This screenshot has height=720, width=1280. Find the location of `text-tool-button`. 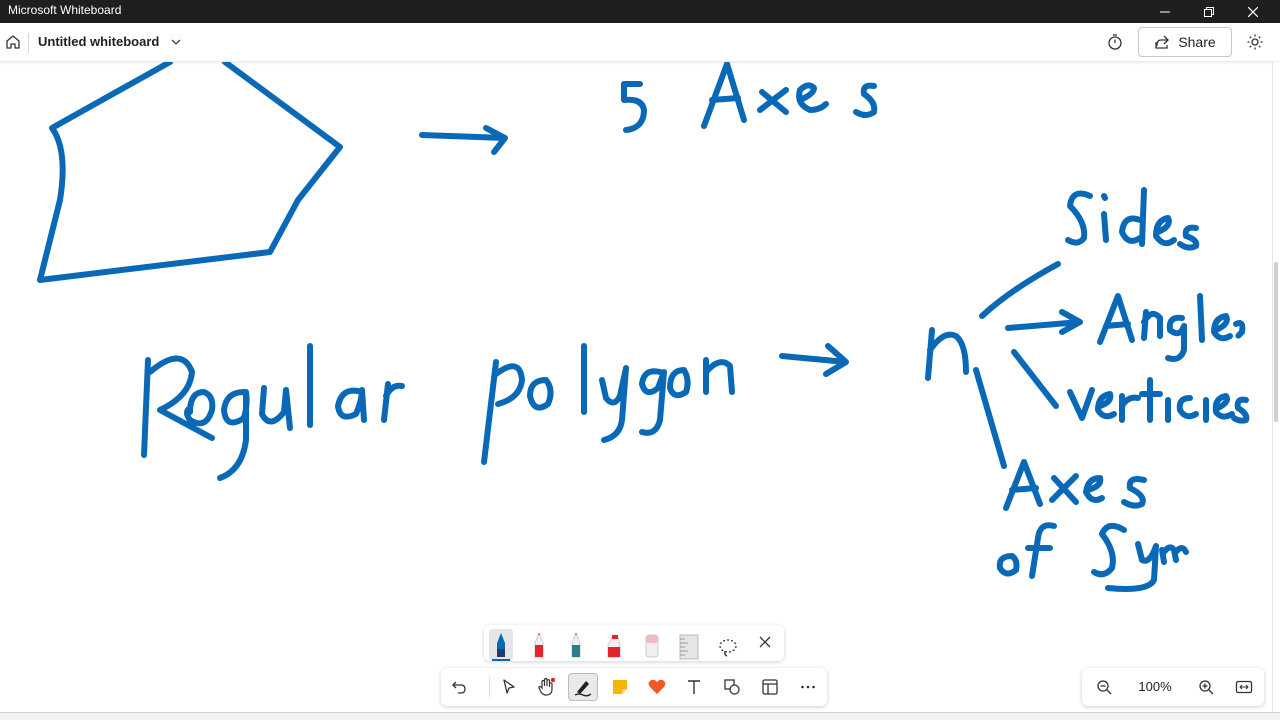

text-tool-button is located at coordinates (694, 687).